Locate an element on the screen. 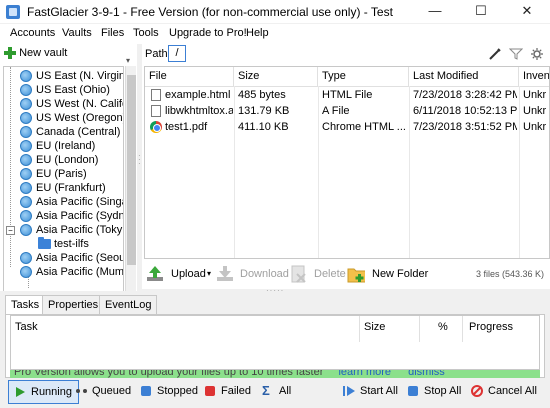 The height and width of the screenshot is (408, 550). running-label: Running is located at coordinates (51, 392).